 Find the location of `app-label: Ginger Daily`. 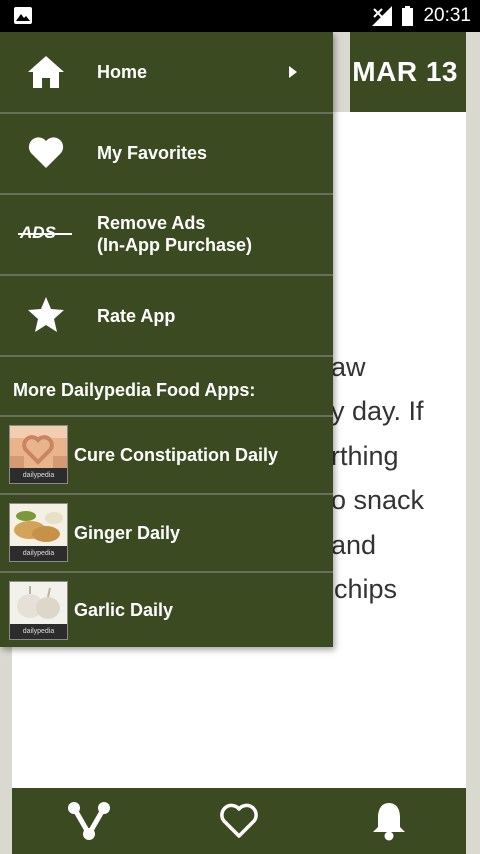

app-label: Ginger Daily is located at coordinates (127, 533).